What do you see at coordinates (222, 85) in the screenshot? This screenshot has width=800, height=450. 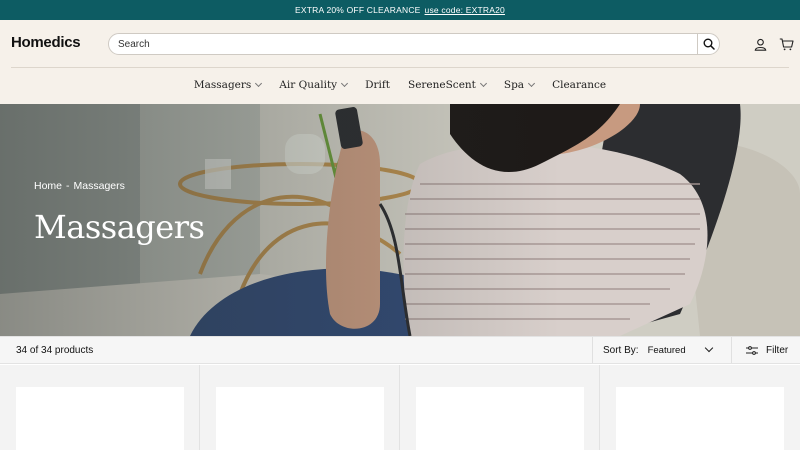 I see `nav-item-label: Massagers` at bounding box center [222, 85].